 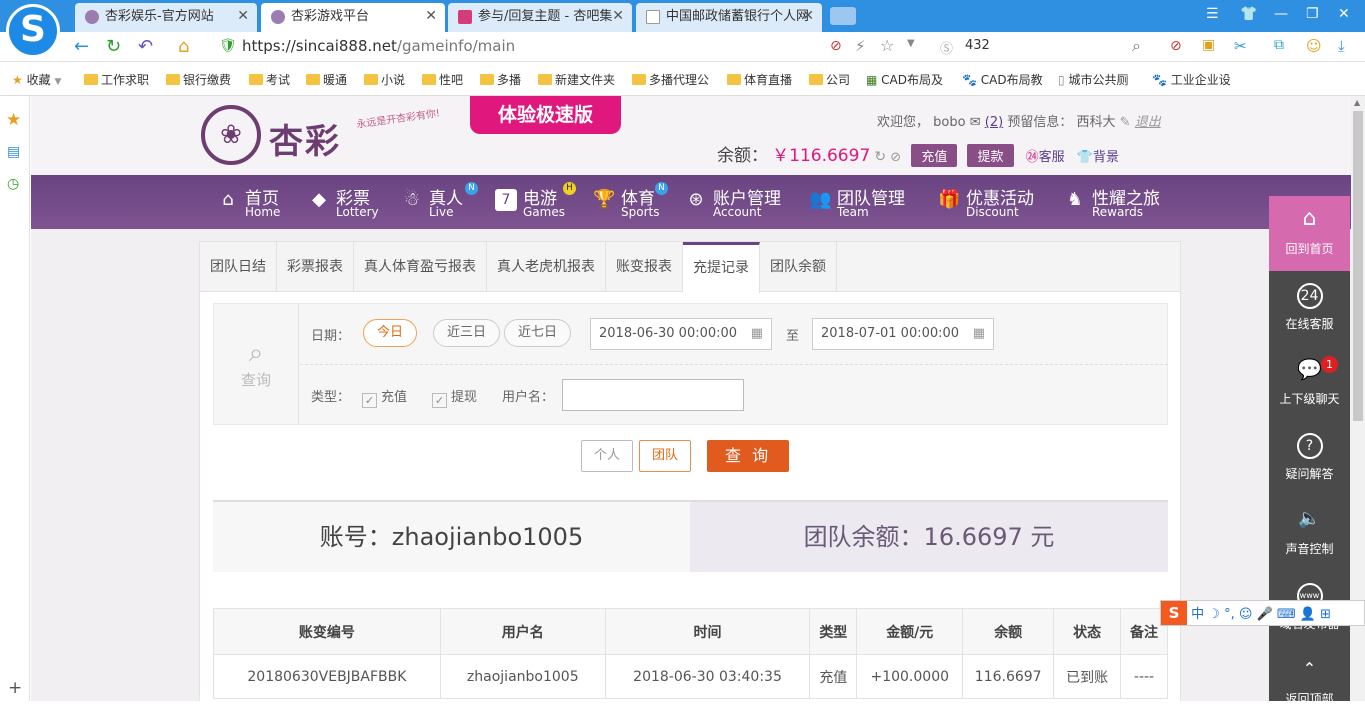 I want to click on bookmark-item: 🐾 工业企业设, so click(x=1191, y=79).